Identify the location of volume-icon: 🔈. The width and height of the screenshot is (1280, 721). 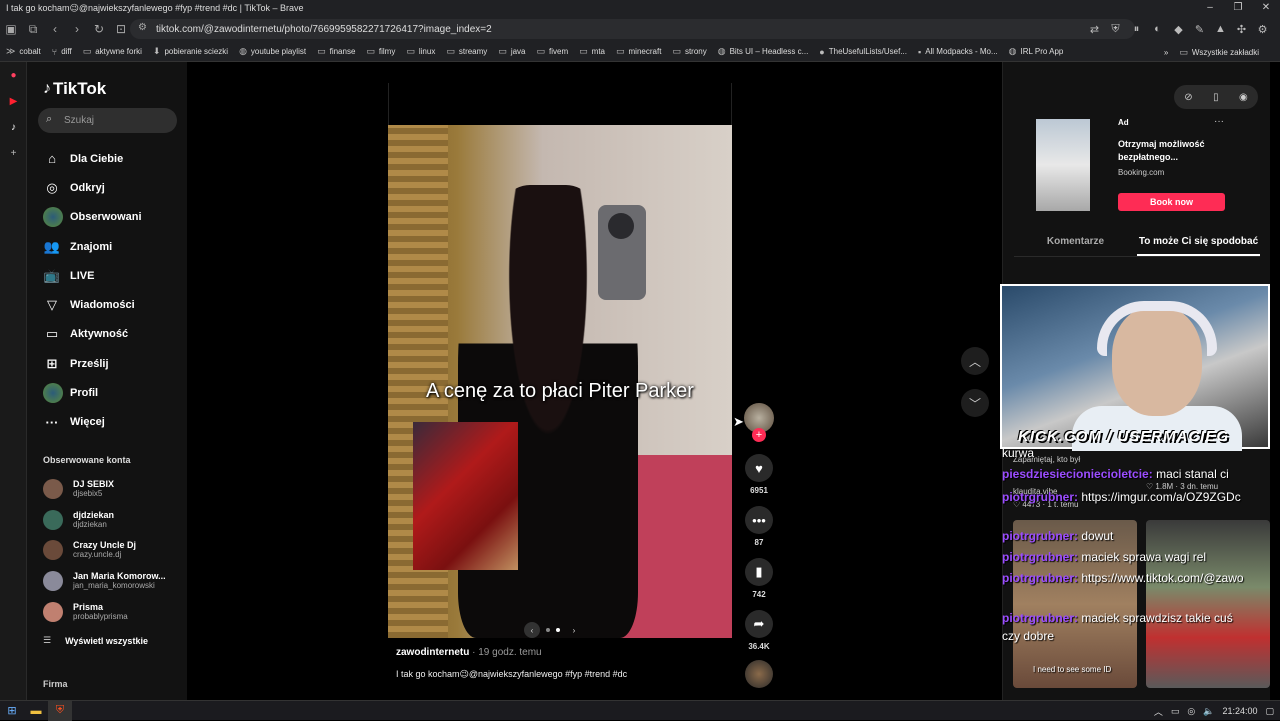
(1208, 711).